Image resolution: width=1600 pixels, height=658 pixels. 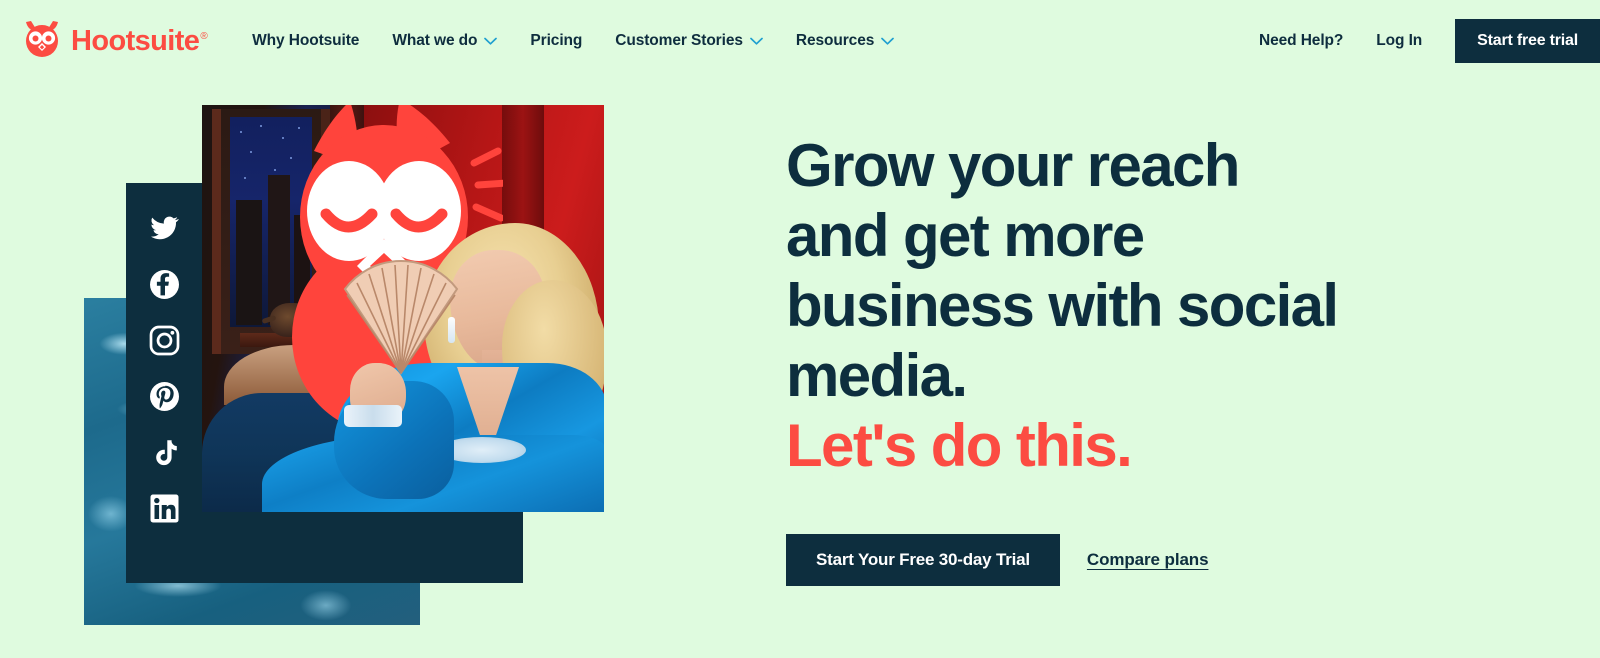 I want to click on facebook-icon, so click(x=164, y=284).